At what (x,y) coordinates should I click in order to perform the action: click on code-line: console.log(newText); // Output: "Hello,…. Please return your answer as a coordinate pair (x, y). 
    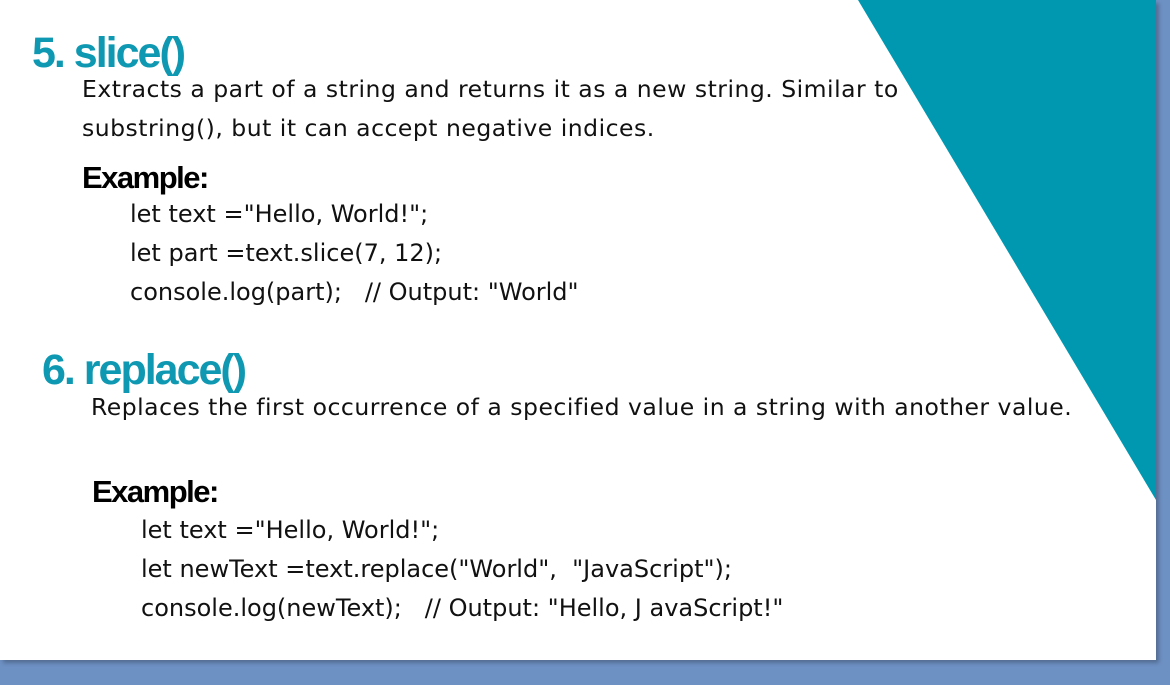
    Looking at the image, I should click on (462, 608).